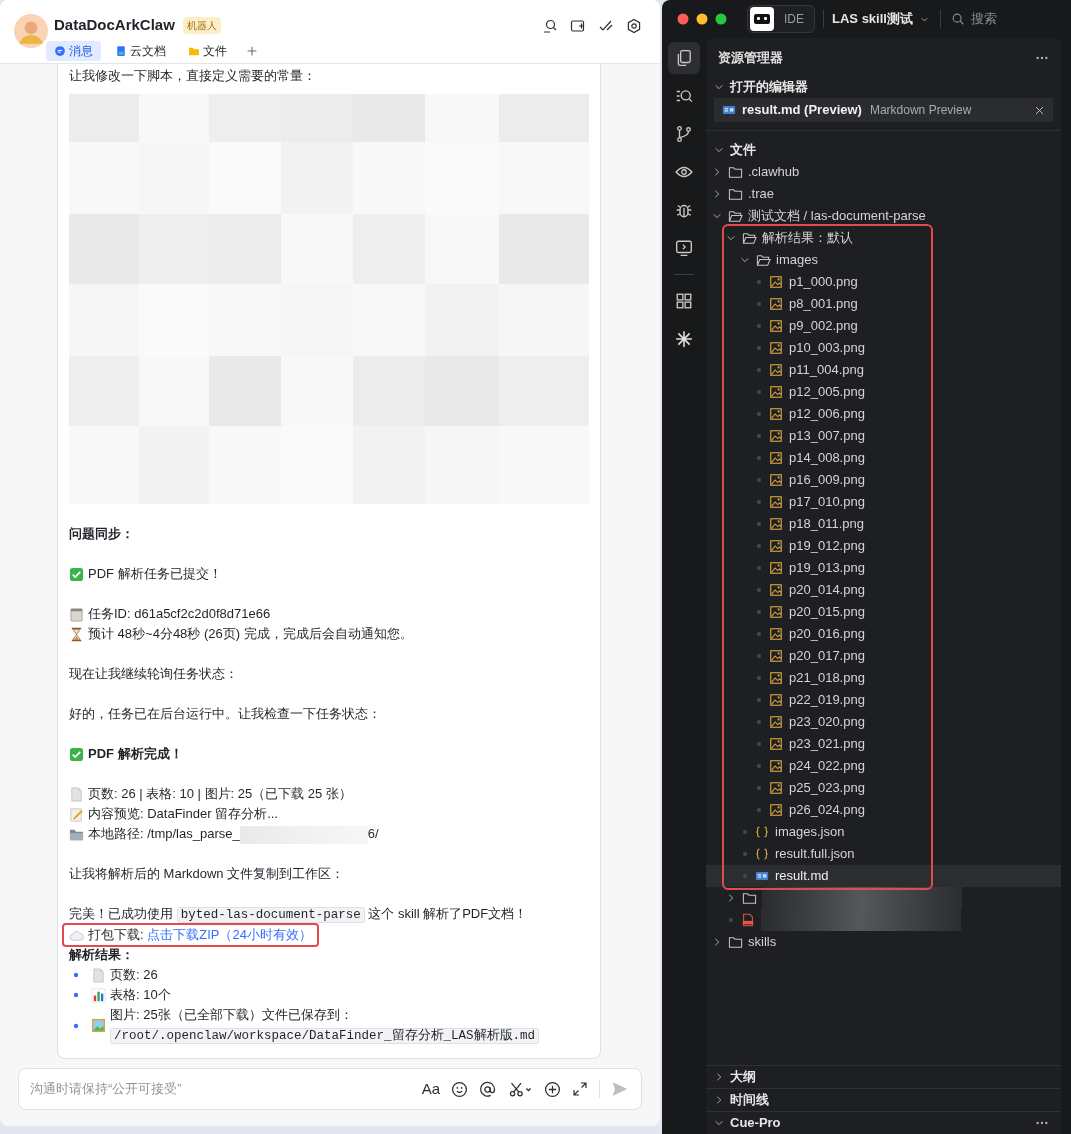 The height and width of the screenshot is (1134, 1071). Describe the element at coordinates (179, 614) in the screenshot. I see `message-text: 任务ID: d61a5cf2c2d0f8d71e66` at that location.